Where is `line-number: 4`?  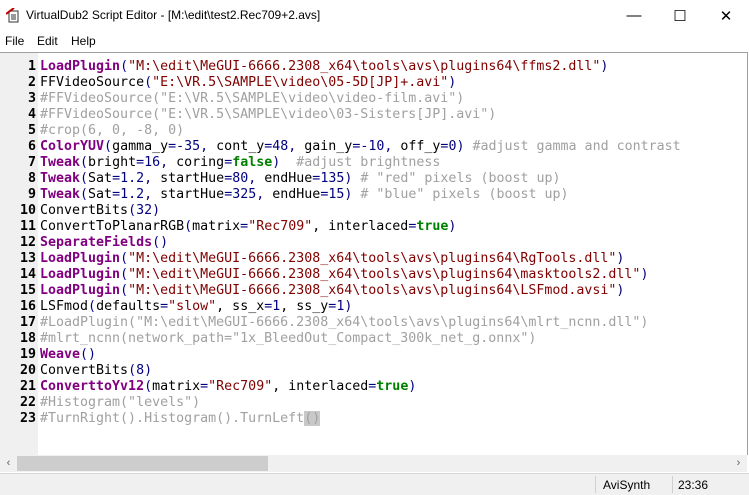
line-number: 4 is located at coordinates (31, 114).